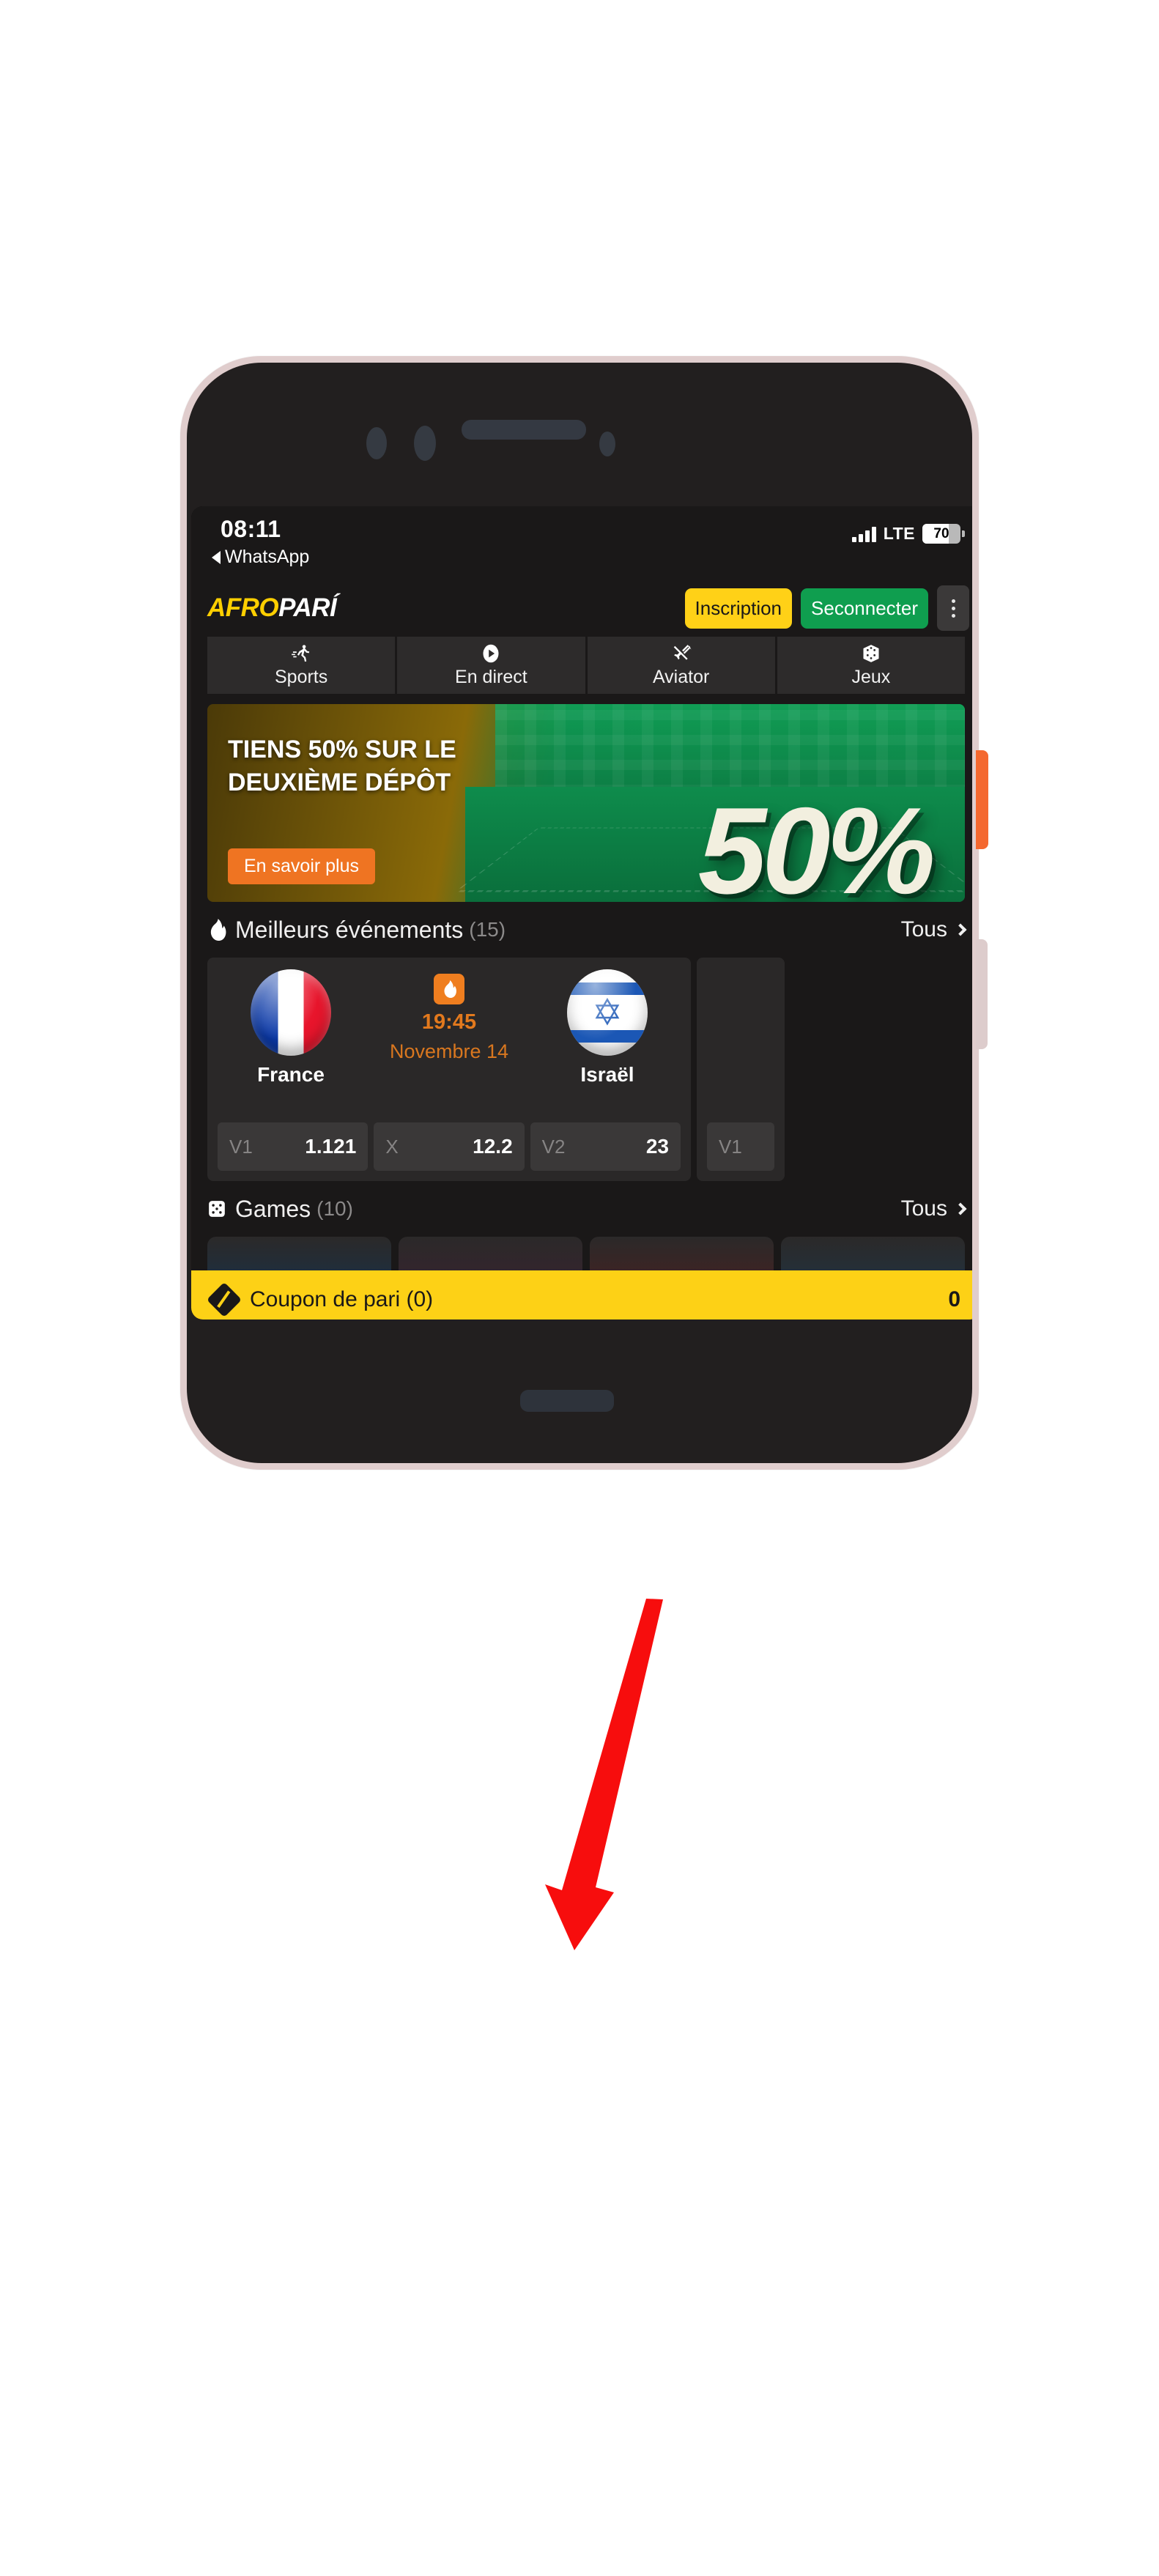  Describe the element at coordinates (331, 1146) in the screenshot. I see `odd-value: 1.121` at that location.